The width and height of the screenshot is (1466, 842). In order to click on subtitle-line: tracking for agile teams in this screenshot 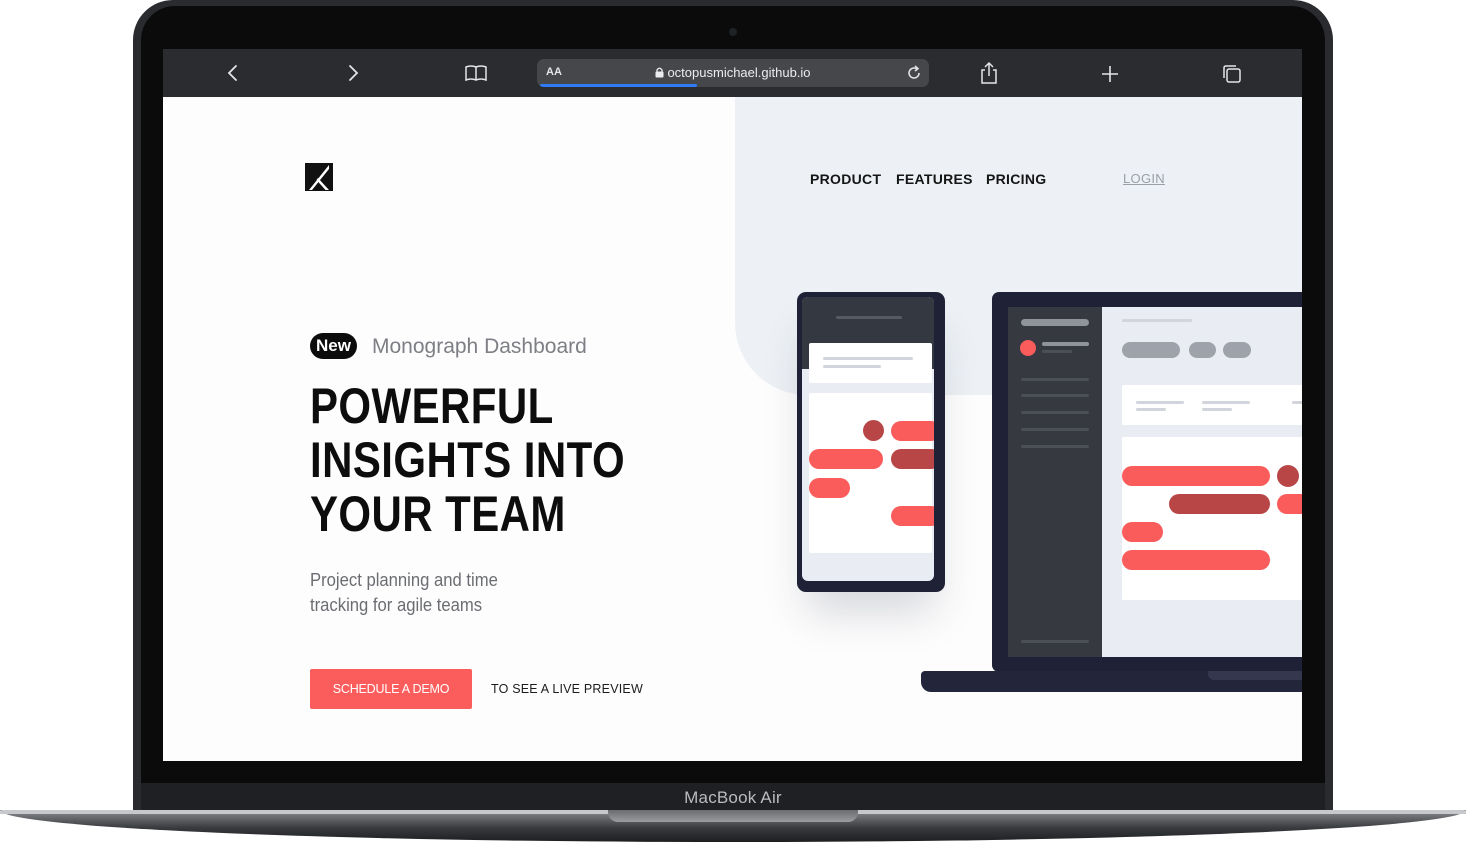, I will do `click(396, 604)`.